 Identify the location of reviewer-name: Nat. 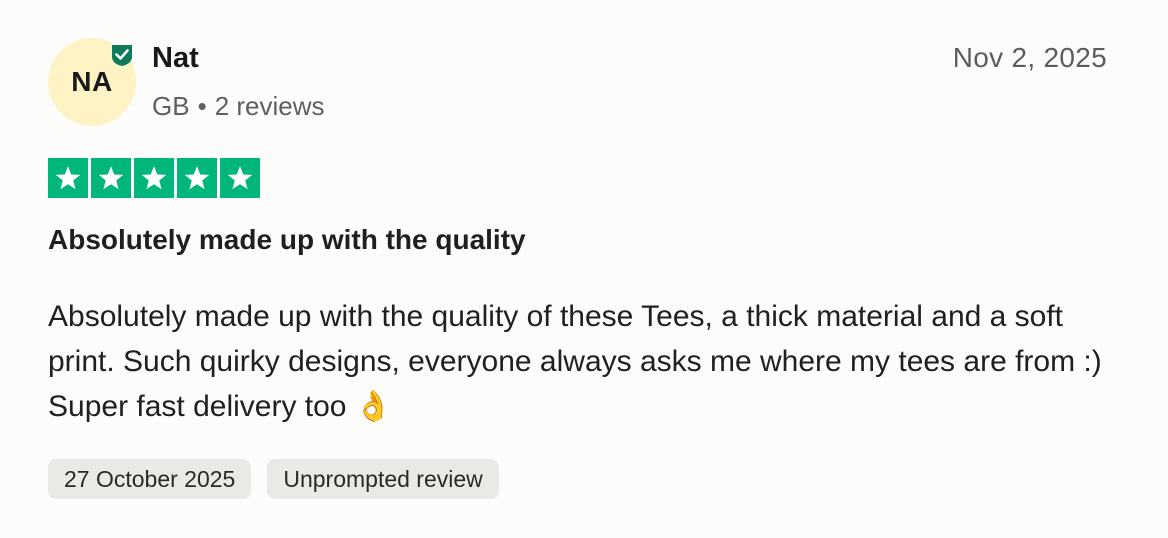
(175, 58).